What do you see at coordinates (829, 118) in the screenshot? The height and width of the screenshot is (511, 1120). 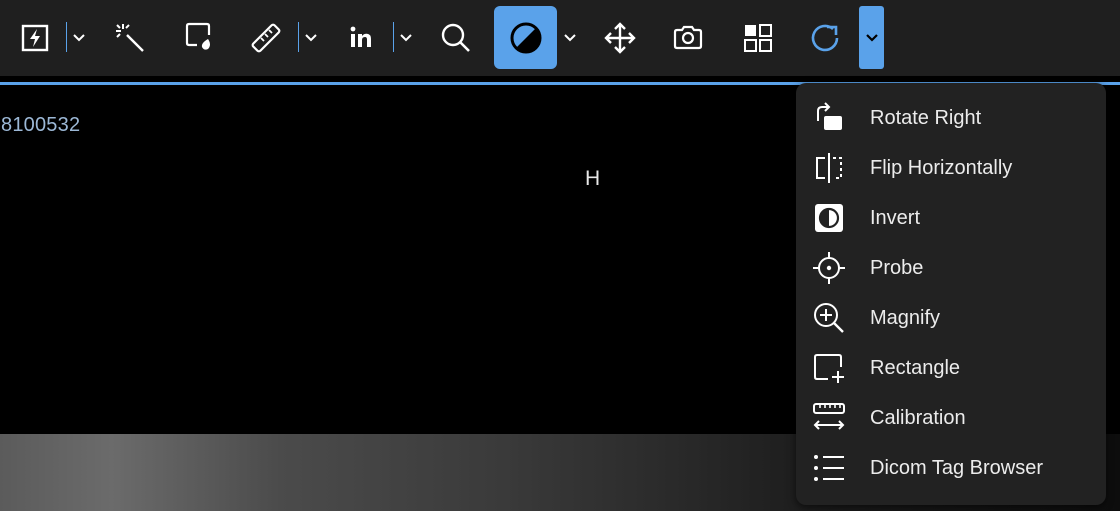 I see `rotate-right-icon` at bounding box center [829, 118].